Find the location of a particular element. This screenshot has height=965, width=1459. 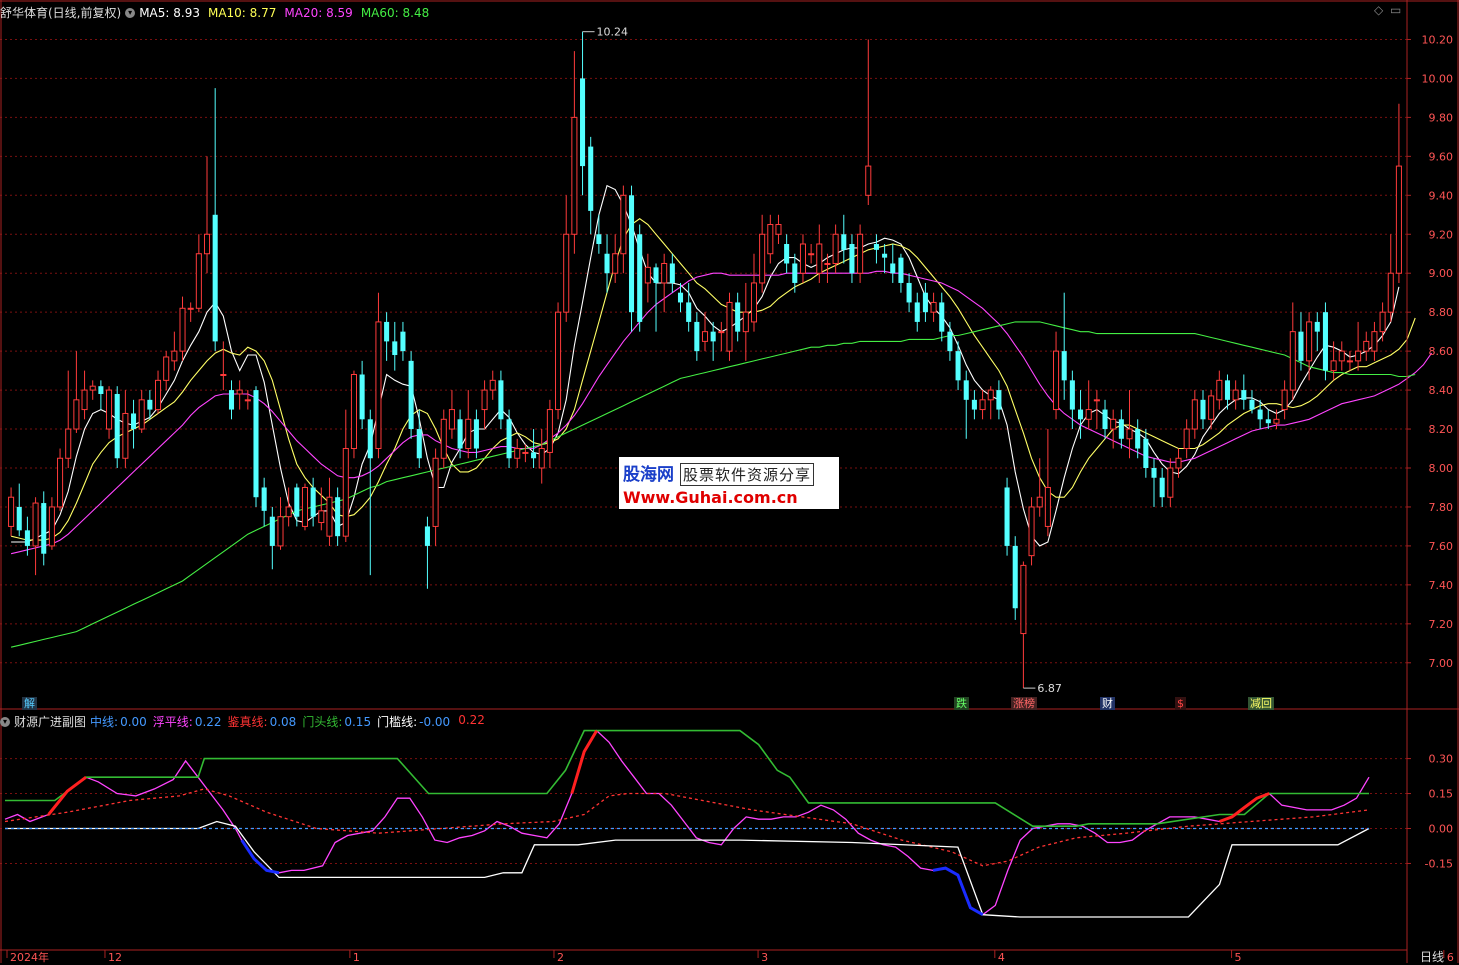

price-tick-label: 10.20 is located at coordinates (1438, 39).